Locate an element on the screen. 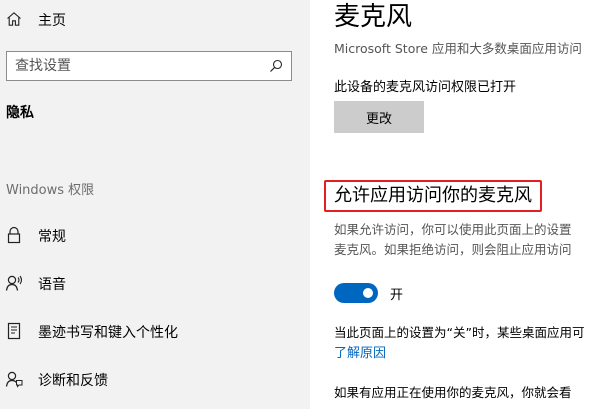 The width and height of the screenshot is (600, 409). device-access-status: 此设备的麦克风访问权限已打开 is located at coordinates (425, 87).